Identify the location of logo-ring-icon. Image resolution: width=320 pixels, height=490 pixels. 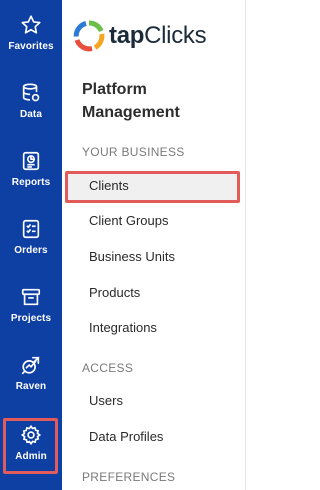
(89, 36).